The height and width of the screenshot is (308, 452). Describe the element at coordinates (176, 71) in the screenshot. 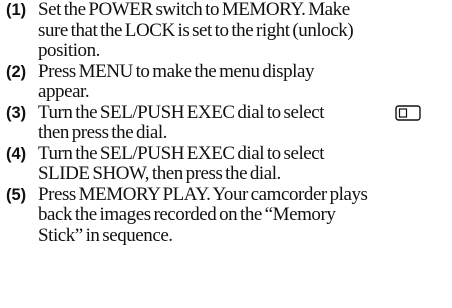

I see `step-text-line: Press MENU to make the menu display` at that location.